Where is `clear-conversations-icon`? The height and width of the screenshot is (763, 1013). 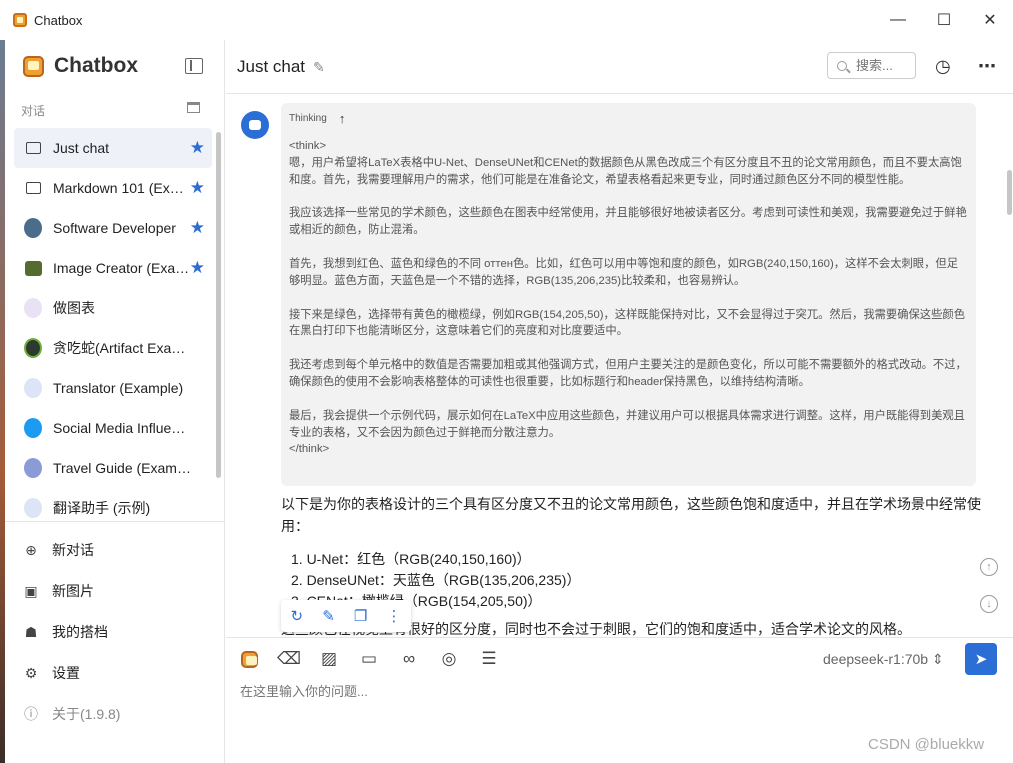
clear-conversations-icon is located at coordinates (193, 107).